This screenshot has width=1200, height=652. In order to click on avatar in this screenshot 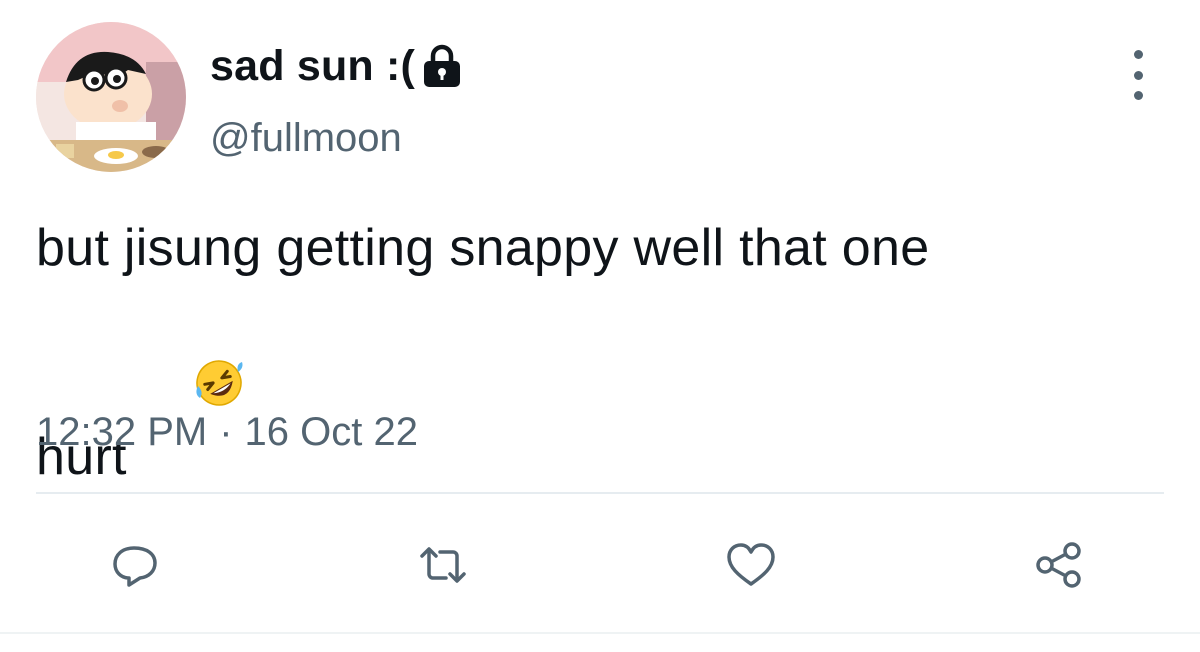, I will do `click(111, 97)`.